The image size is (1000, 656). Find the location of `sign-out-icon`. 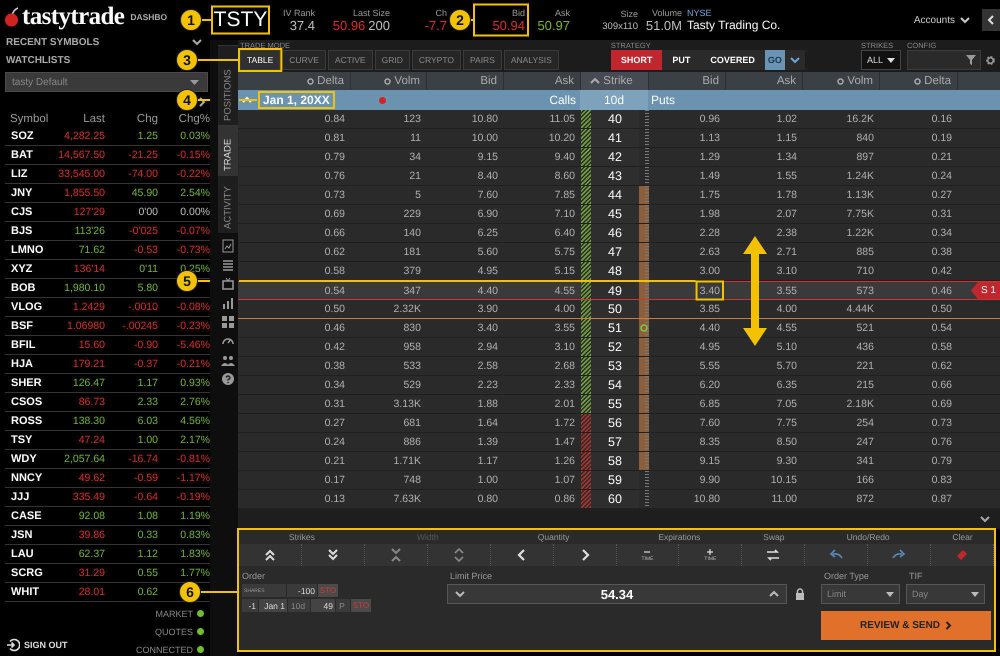

sign-out-icon is located at coordinates (13, 645).